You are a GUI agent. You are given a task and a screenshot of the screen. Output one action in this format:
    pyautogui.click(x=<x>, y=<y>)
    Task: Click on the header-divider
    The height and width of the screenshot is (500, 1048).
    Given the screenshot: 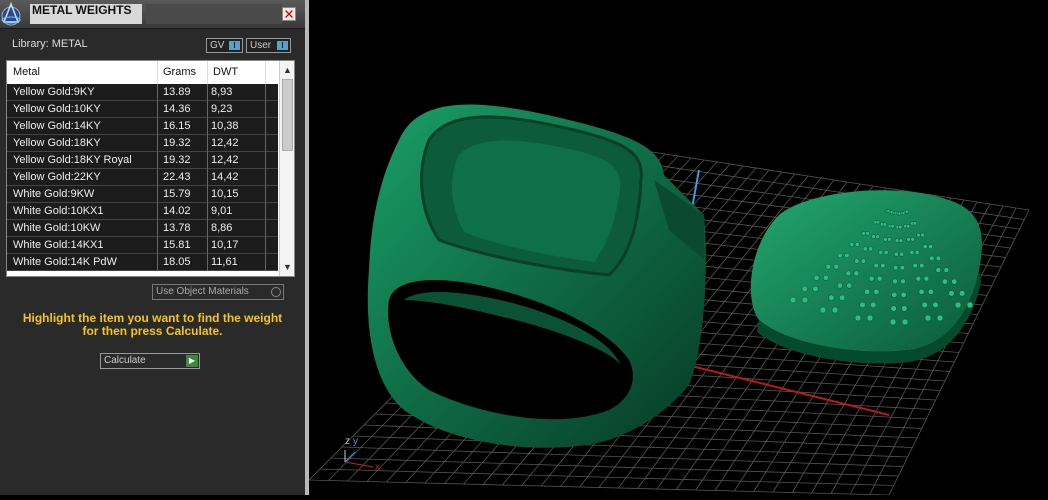 What is the action you would take?
    pyautogui.click(x=207, y=72)
    